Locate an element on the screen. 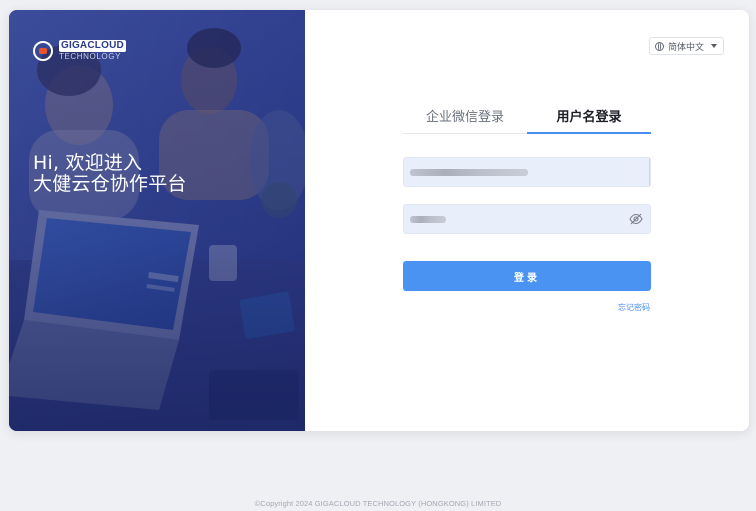 The image size is (756, 511). welcome-heading: Hi, 欢迎进入 大健云仓协作平台 is located at coordinates (110, 174).